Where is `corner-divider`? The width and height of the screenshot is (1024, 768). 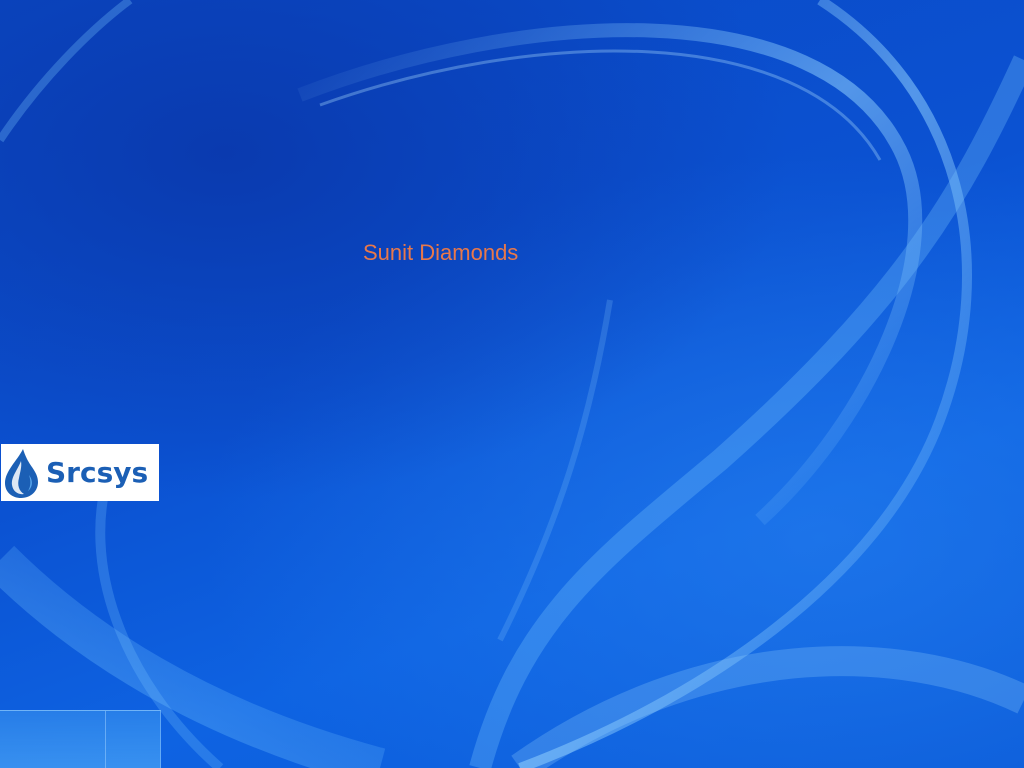
corner-divider is located at coordinates (105, 739).